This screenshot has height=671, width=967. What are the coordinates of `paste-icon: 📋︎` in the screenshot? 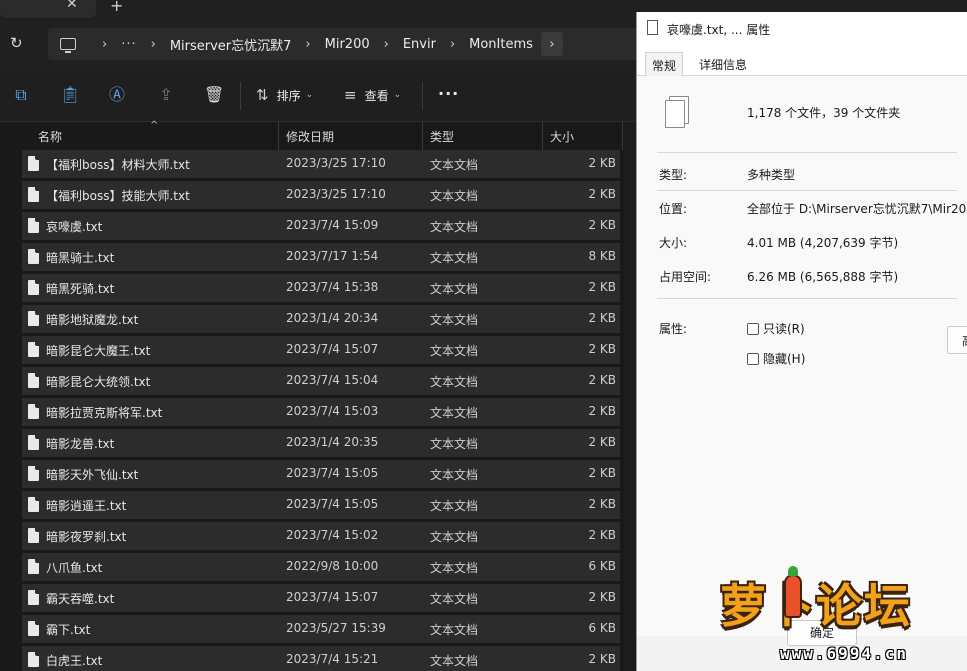 It's located at (70, 95).